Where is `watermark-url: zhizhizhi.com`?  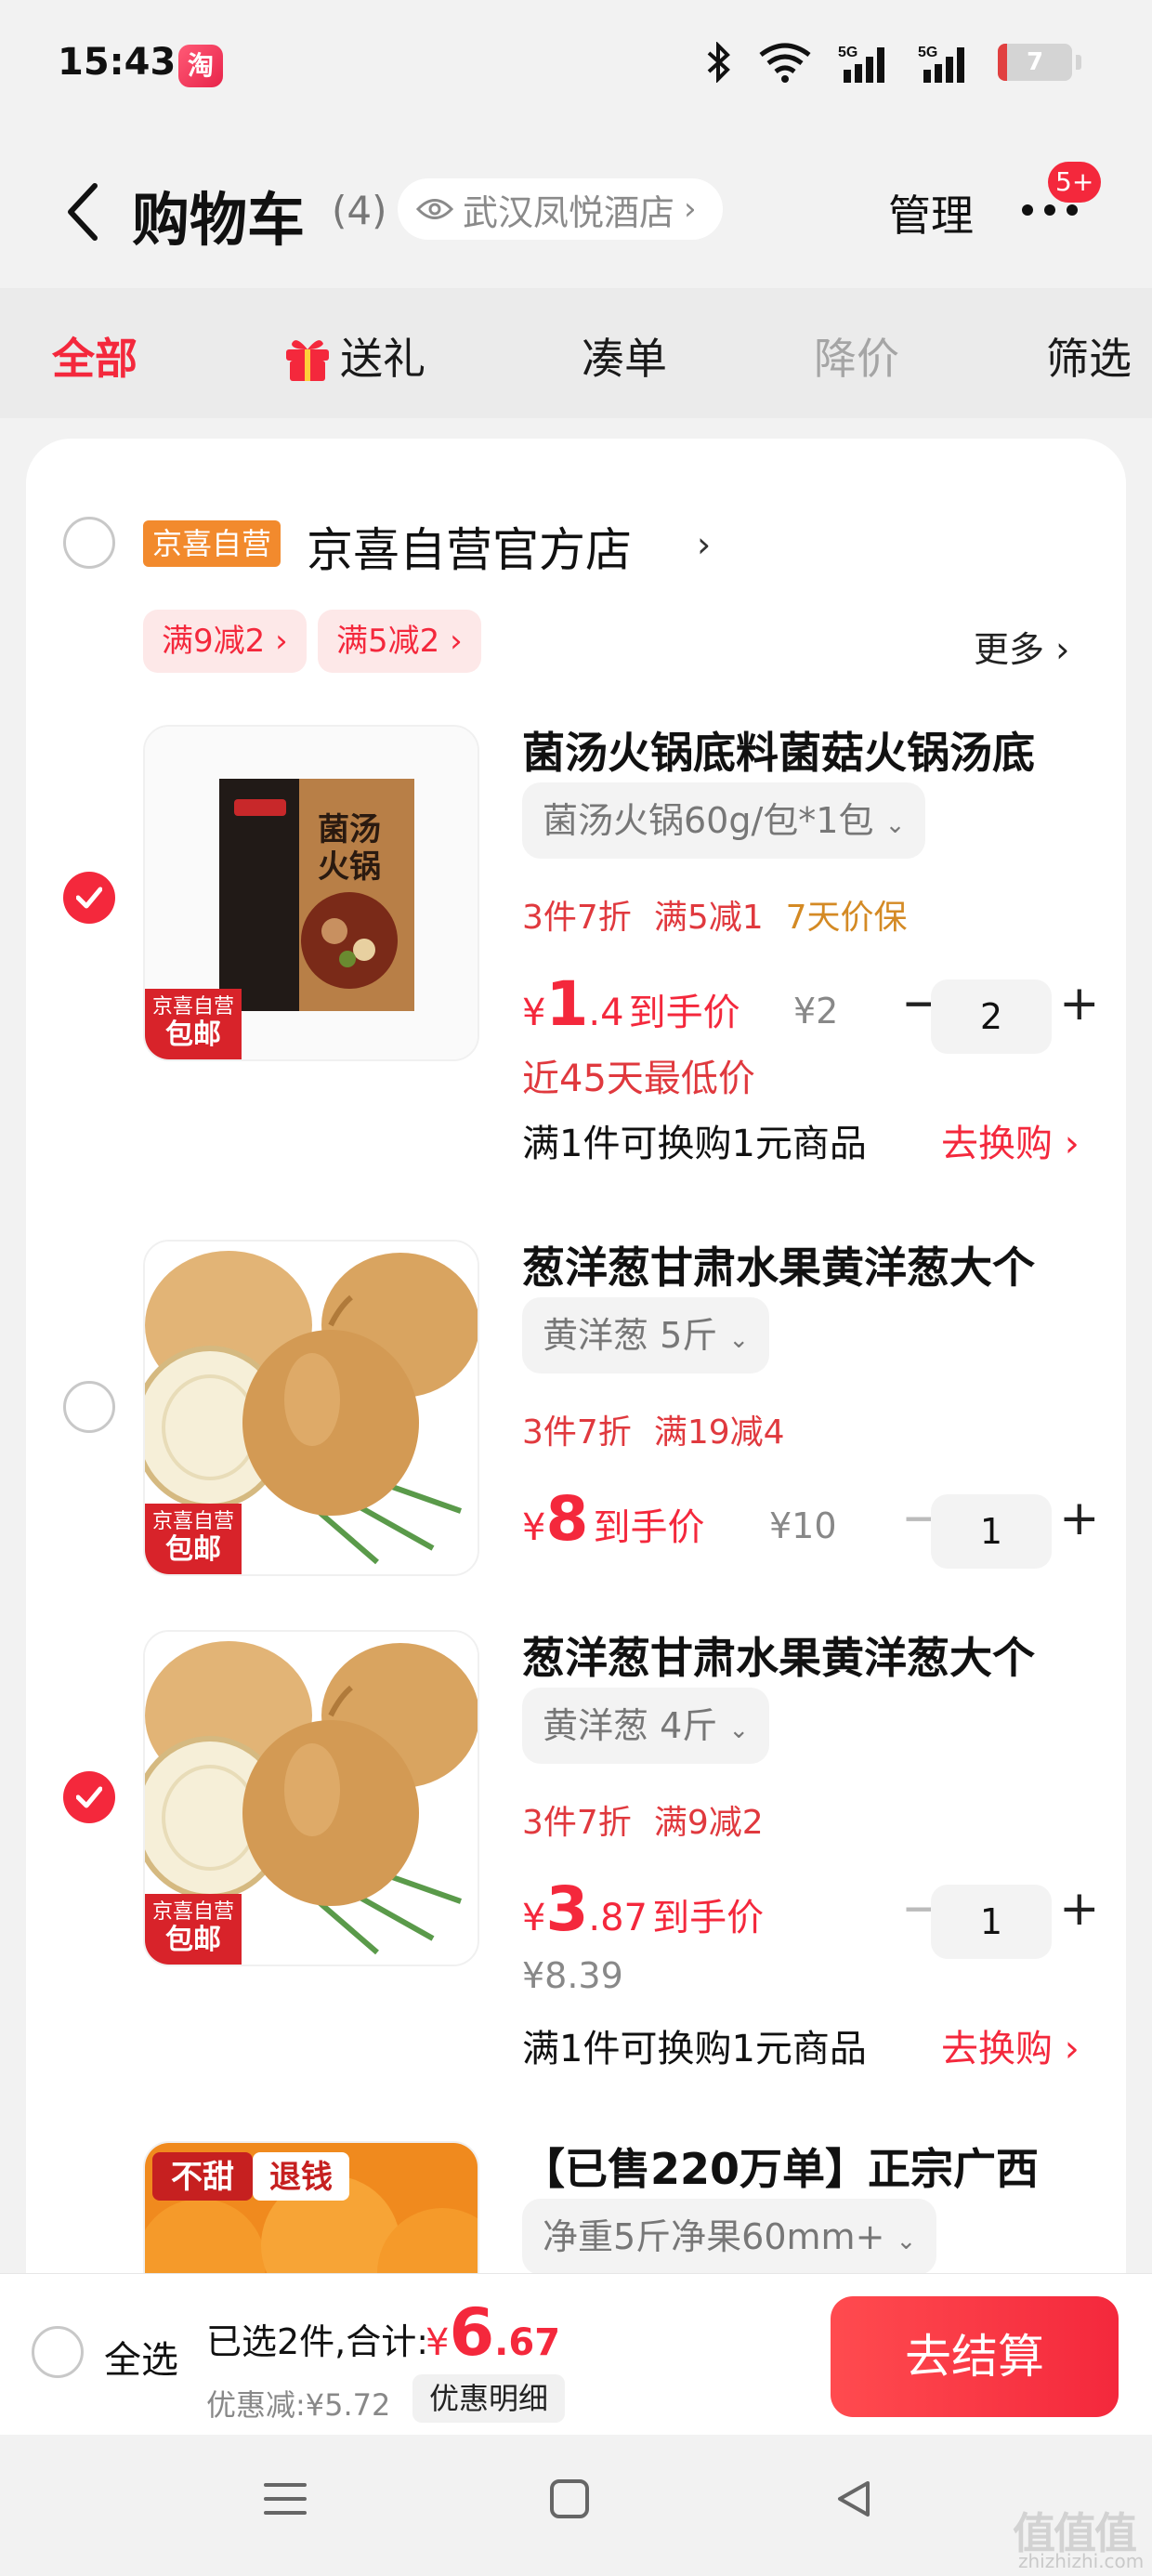
watermark-url: zhizhizhi.com is located at coordinates (1081, 2561).